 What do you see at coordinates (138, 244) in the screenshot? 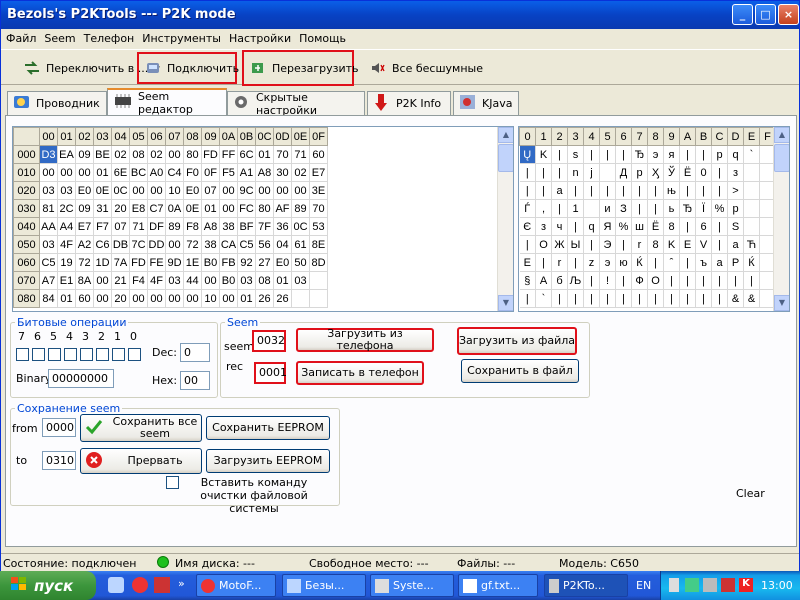
I see `hex-cell: 7C` at bounding box center [138, 244].